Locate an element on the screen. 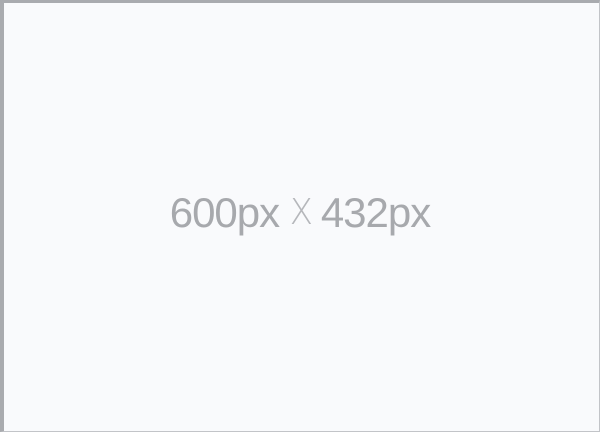  height-text: 432px is located at coordinates (375, 212).